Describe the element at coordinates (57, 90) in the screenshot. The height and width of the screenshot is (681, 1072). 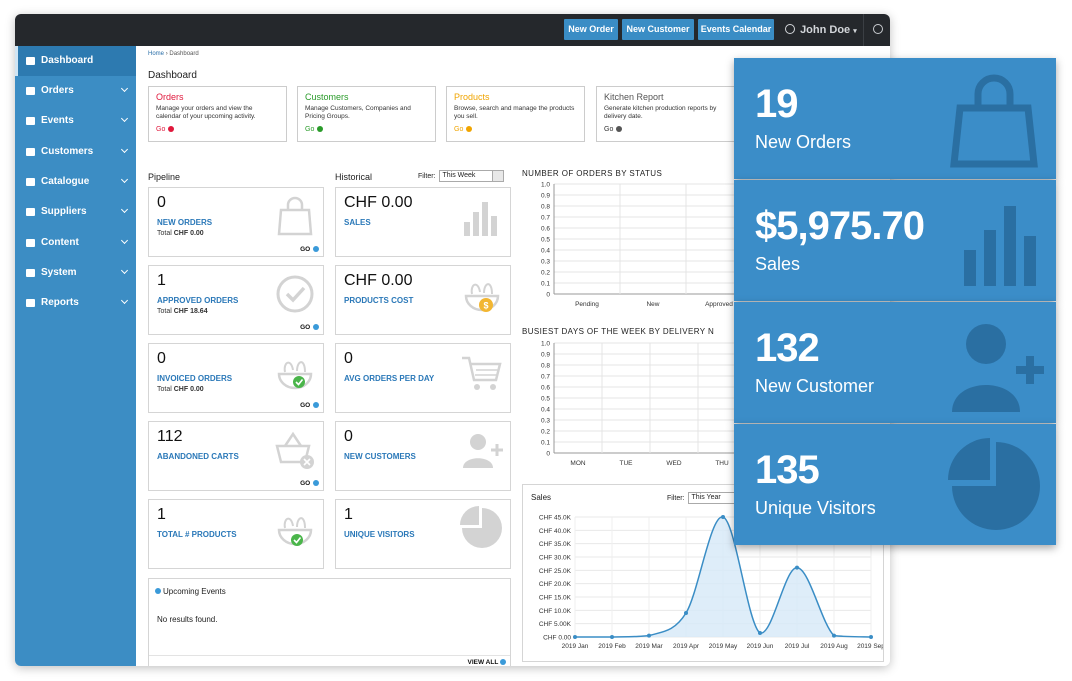
I see `sidebar-item-label: Orders` at that location.